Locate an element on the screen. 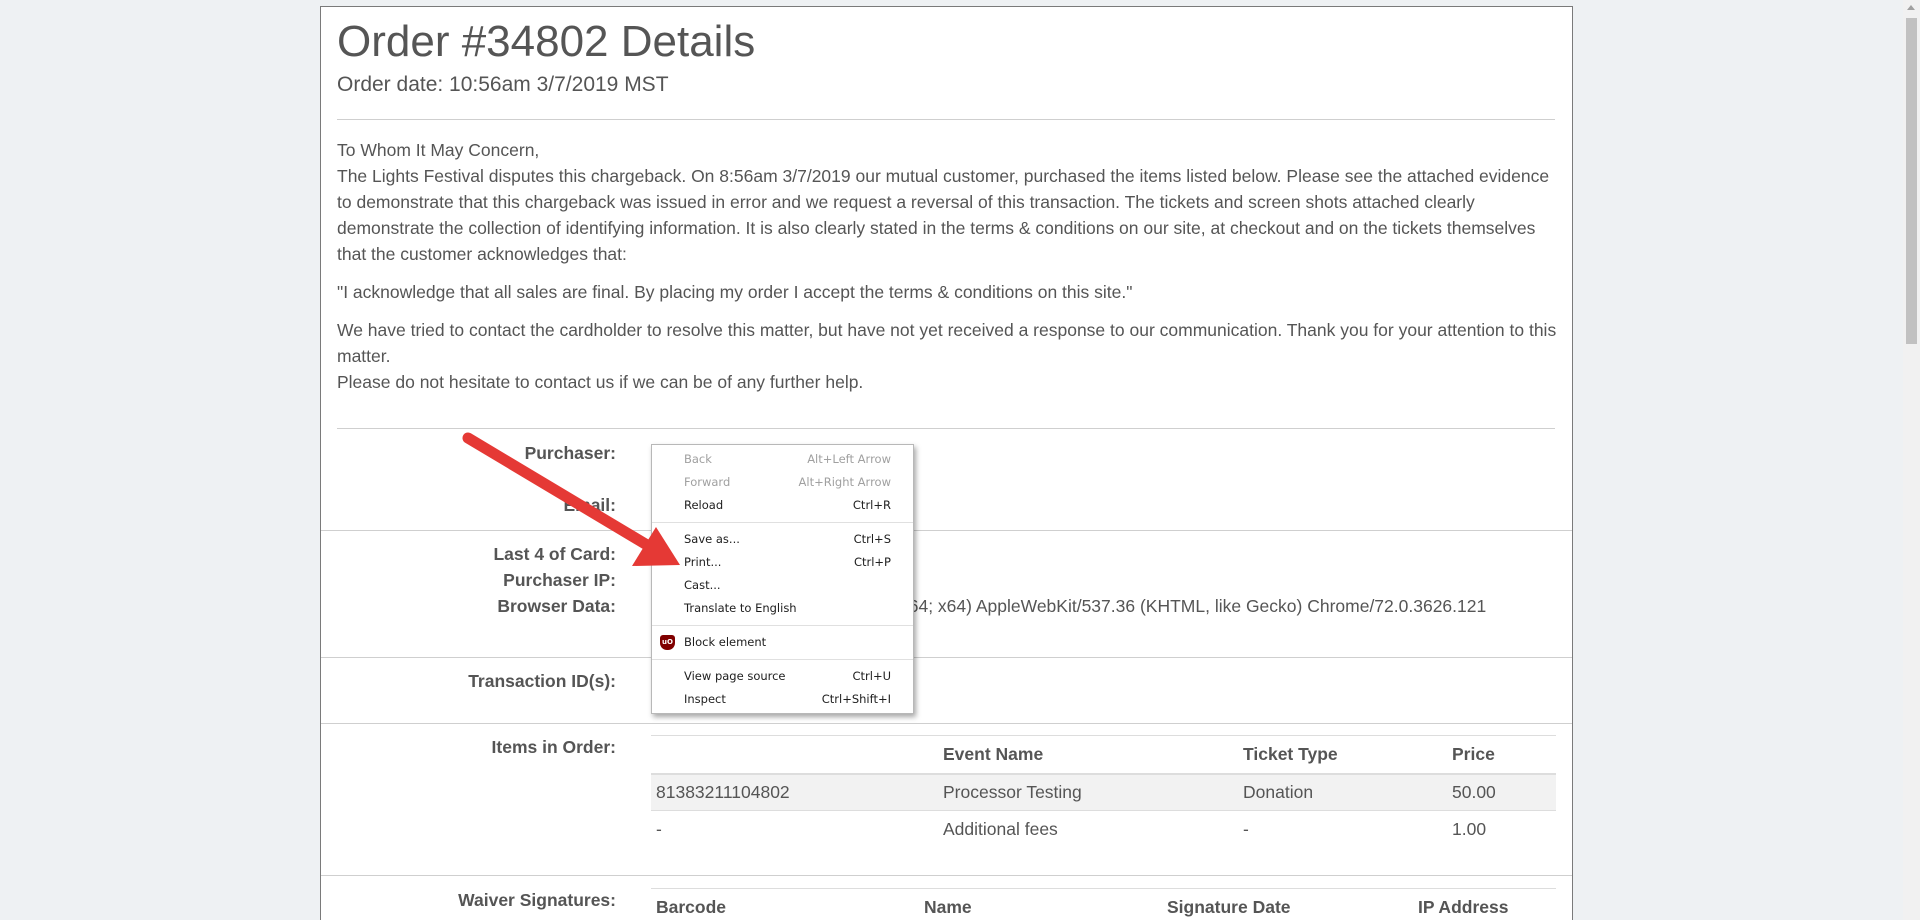 The height and width of the screenshot is (920, 1920). menu-item-block-element: uO Block element is located at coordinates (782, 642).